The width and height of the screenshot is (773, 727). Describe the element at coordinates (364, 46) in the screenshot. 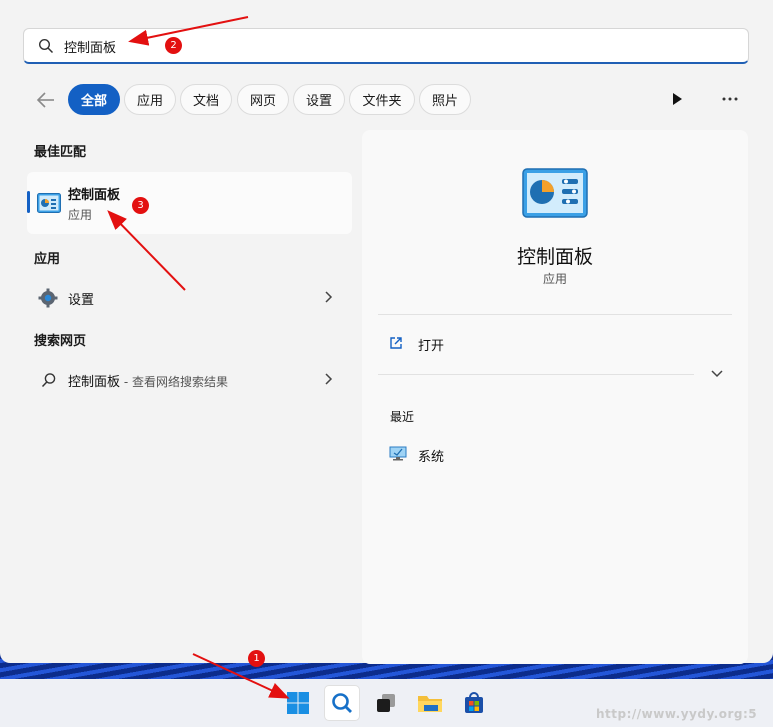

I see `search-input` at that location.